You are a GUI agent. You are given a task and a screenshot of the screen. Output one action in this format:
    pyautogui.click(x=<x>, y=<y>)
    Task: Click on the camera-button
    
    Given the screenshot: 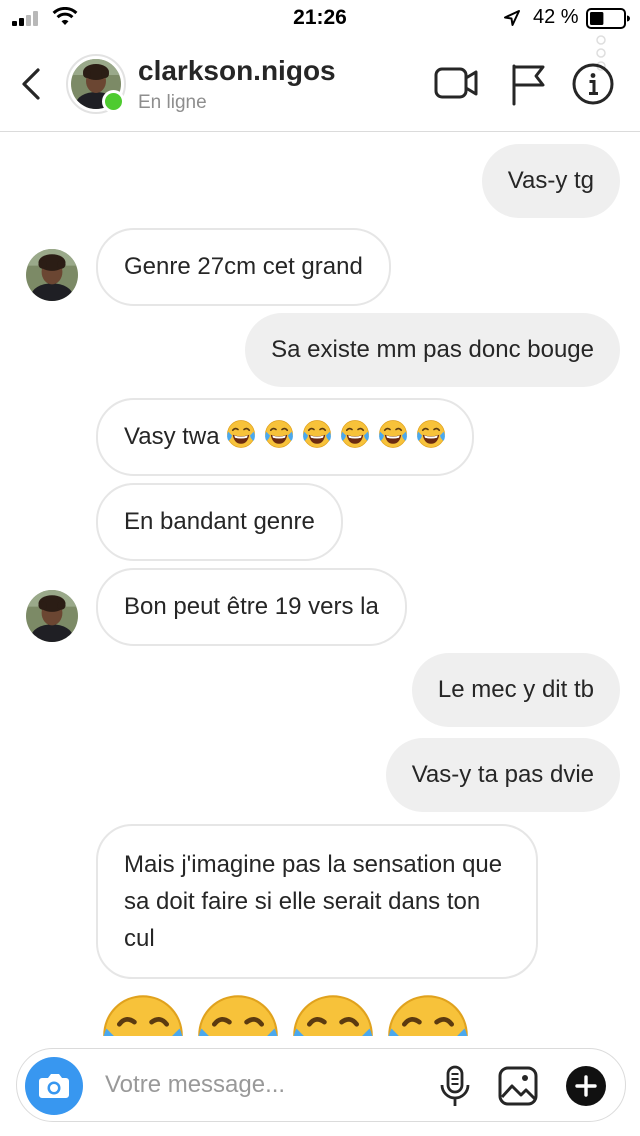 What is the action you would take?
    pyautogui.click(x=54, y=1086)
    